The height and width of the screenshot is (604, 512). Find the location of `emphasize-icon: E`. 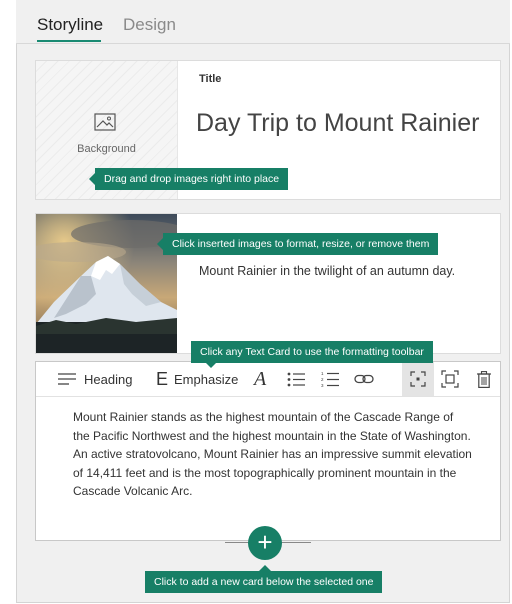

emphasize-icon: E is located at coordinates (162, 378).